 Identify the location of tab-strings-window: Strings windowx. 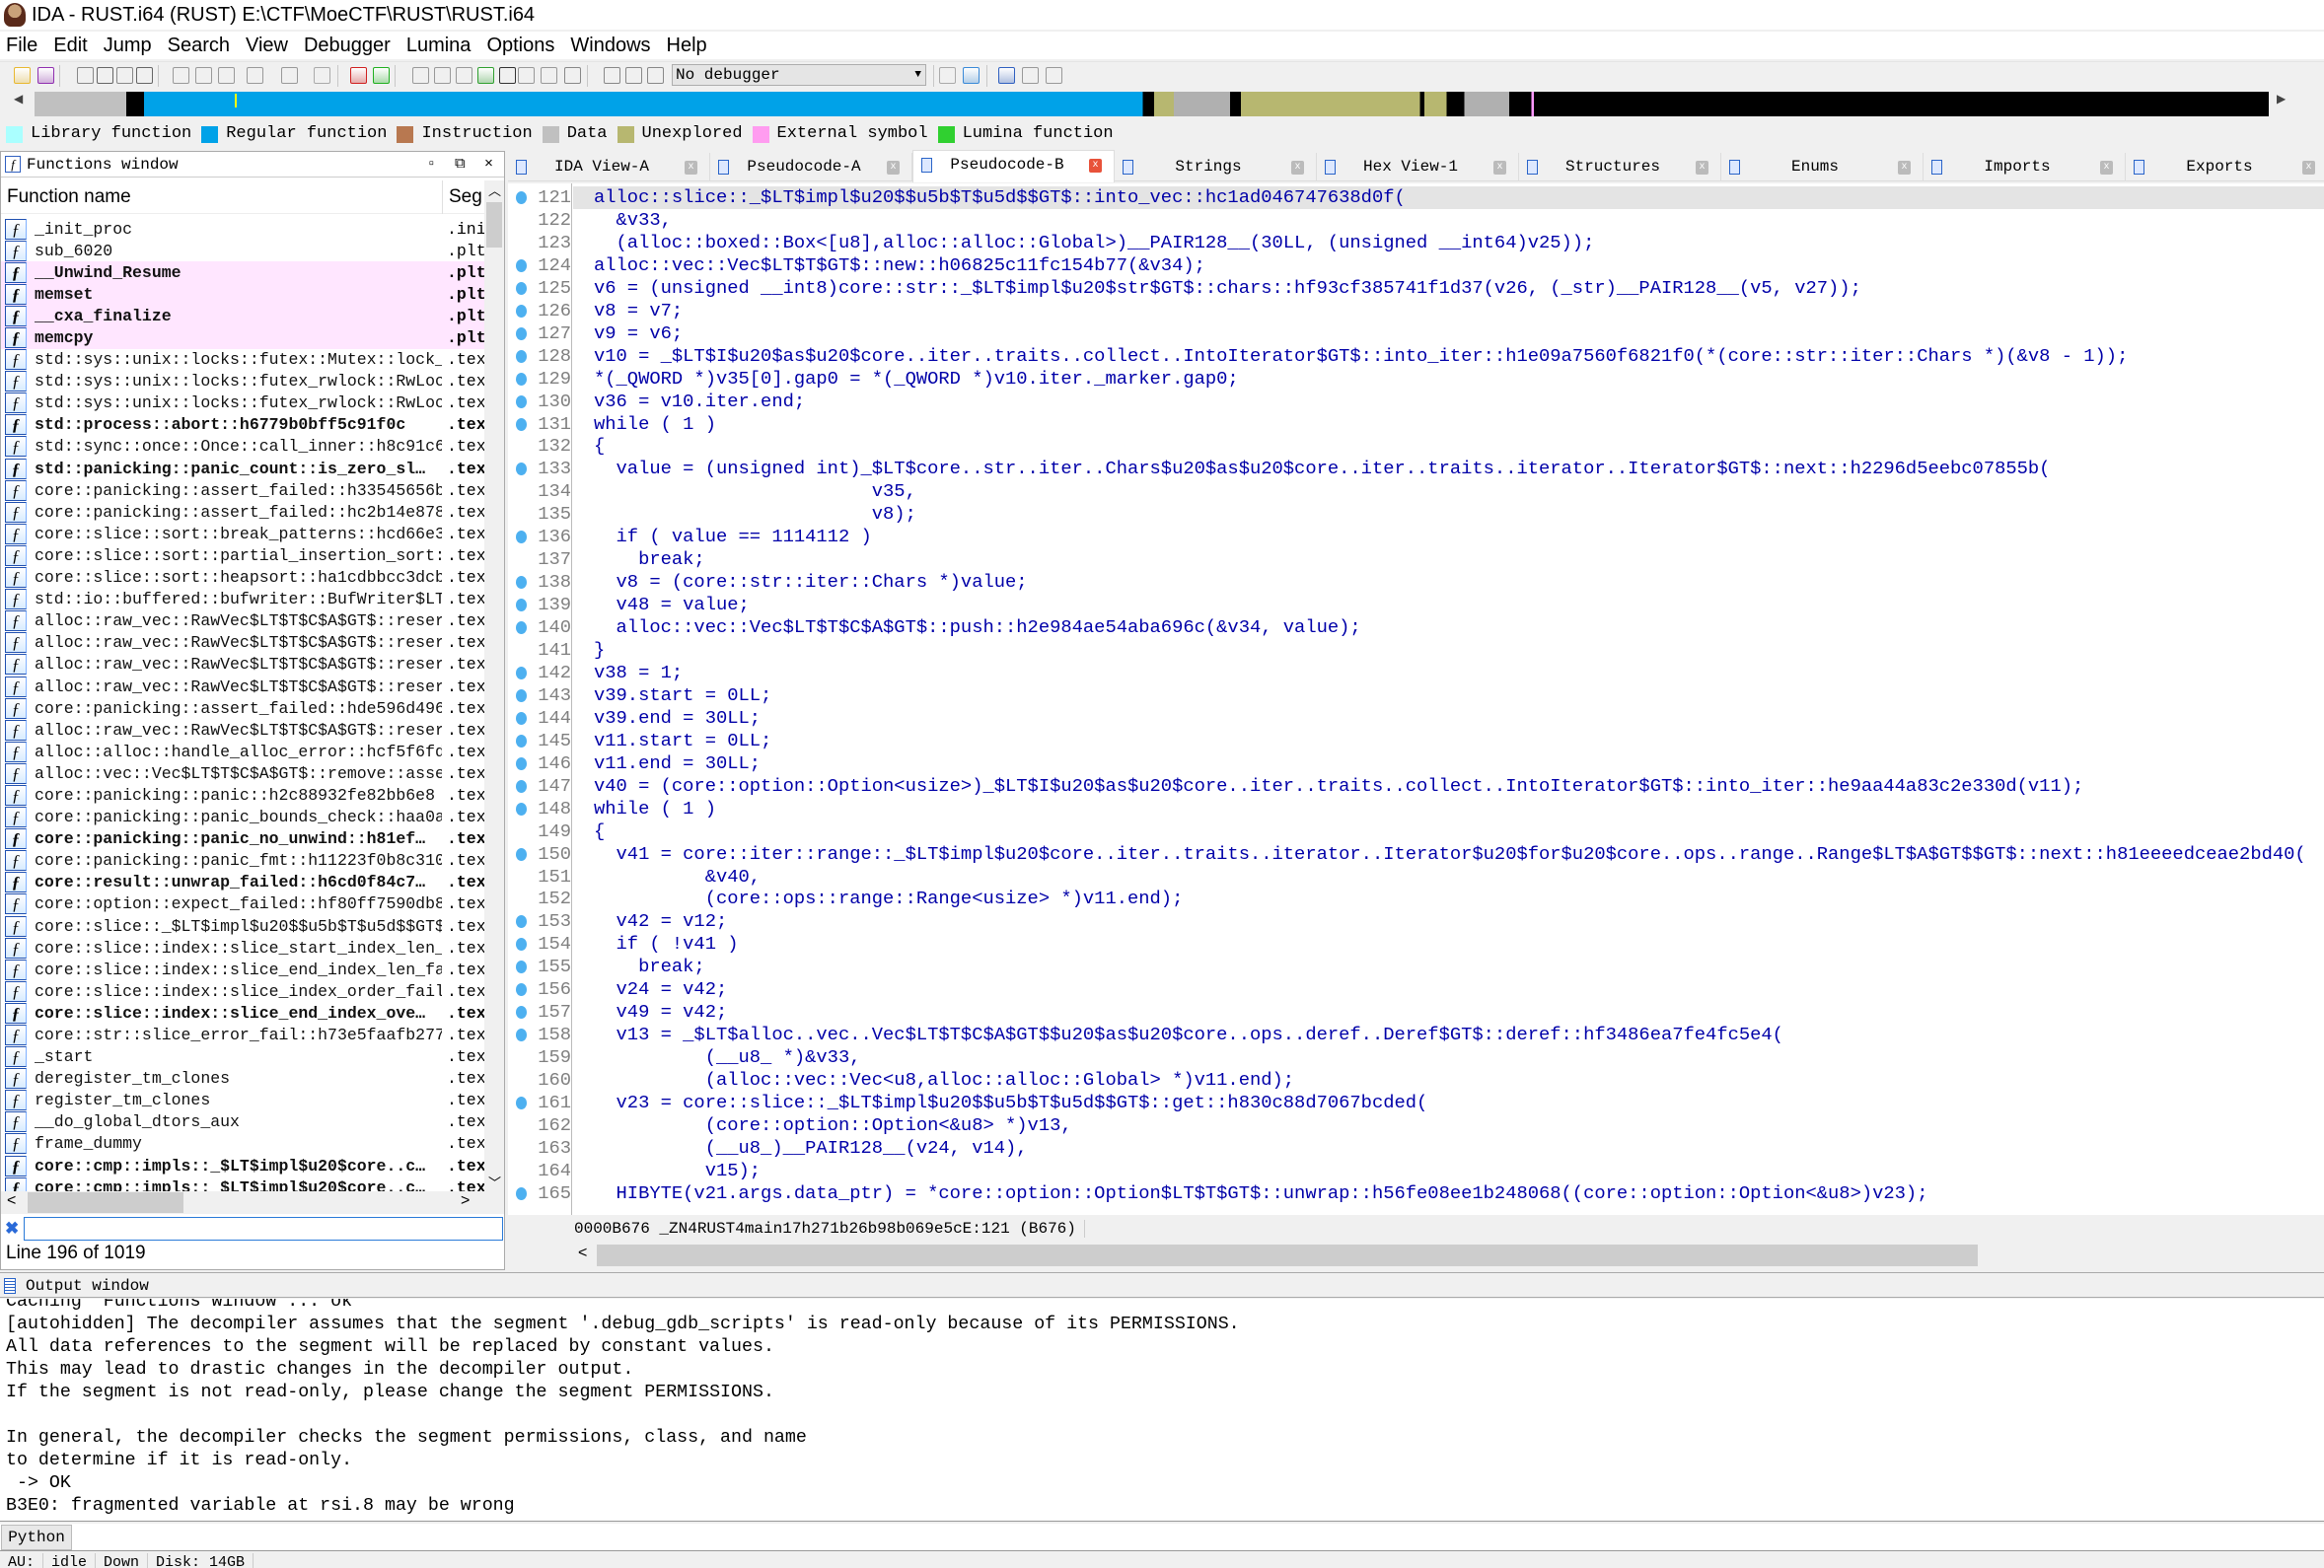
(1216, 178).